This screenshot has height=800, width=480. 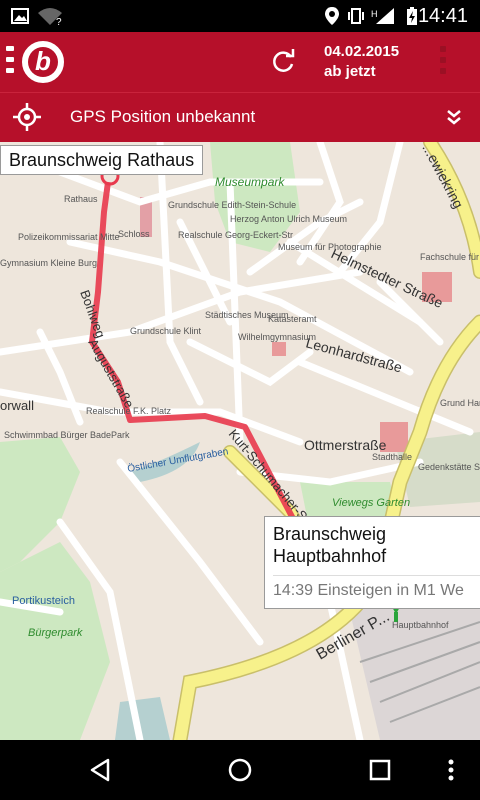 What do you see at coordinates (330, 556) in the screenshot?
I see `destination-line2: Hauptbahnhof` at bounding box center [330, 556].